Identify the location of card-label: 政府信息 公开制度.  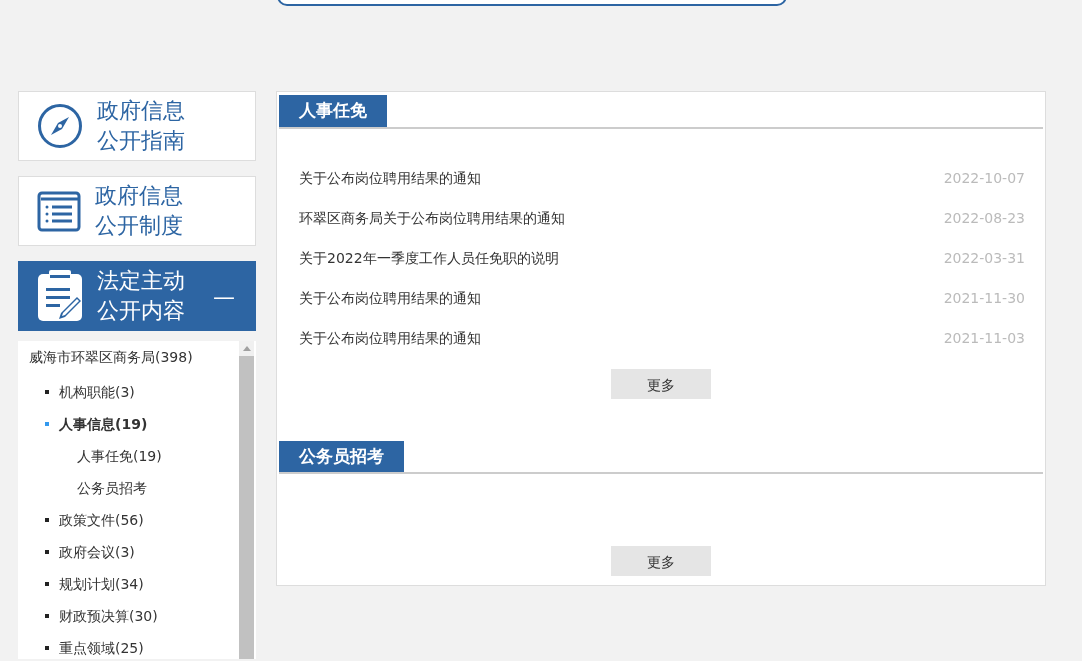
(139, 211).